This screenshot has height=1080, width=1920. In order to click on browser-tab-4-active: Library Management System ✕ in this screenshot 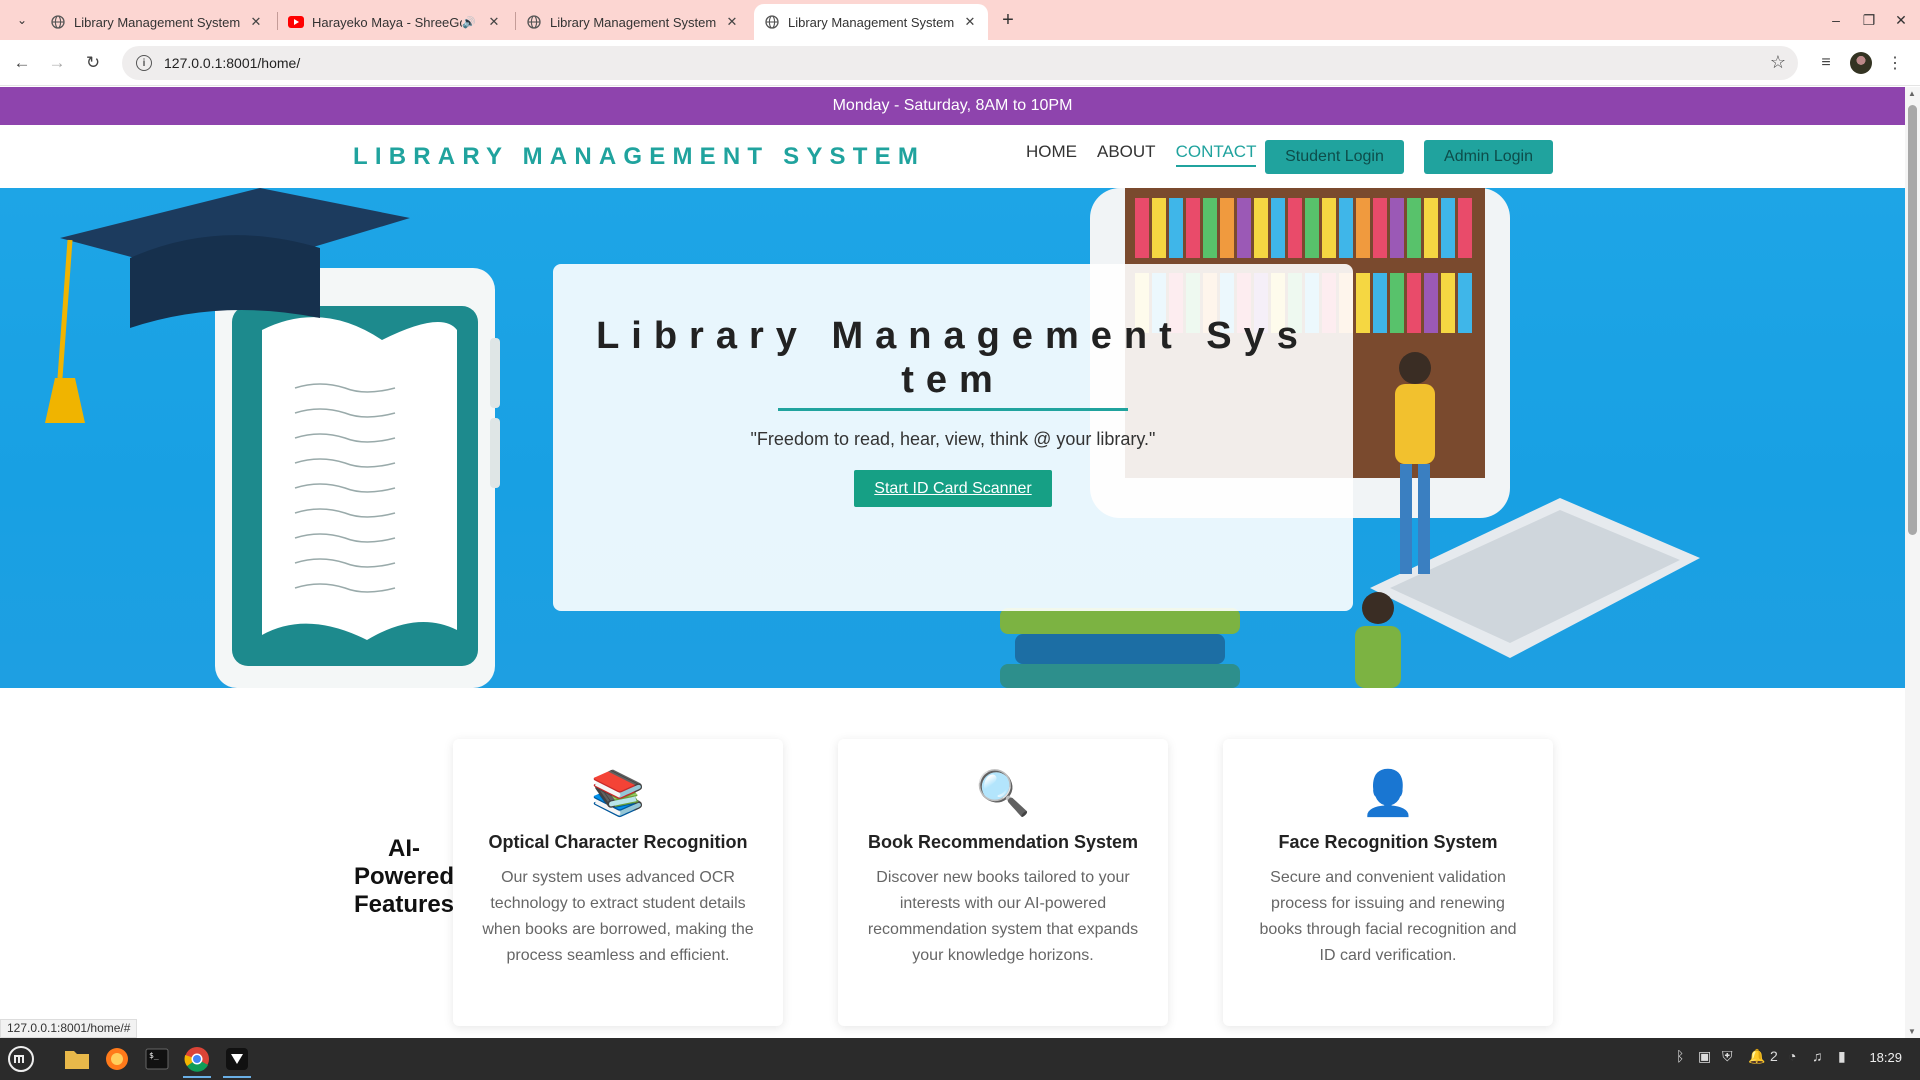, I will do `click(871, 22)`.